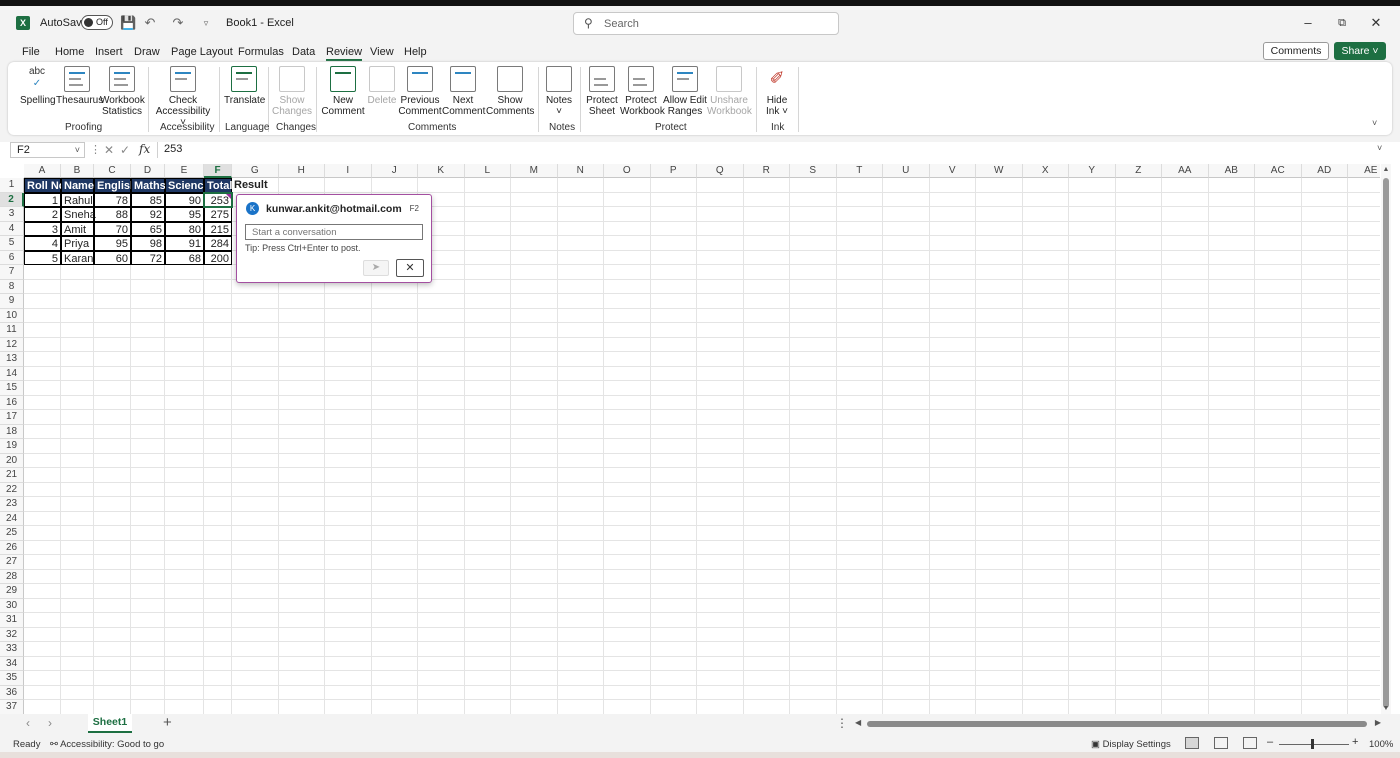 The width and height of the screenshot is (1400, 758). I want to click on table-cell: 2, so click(42, 214).